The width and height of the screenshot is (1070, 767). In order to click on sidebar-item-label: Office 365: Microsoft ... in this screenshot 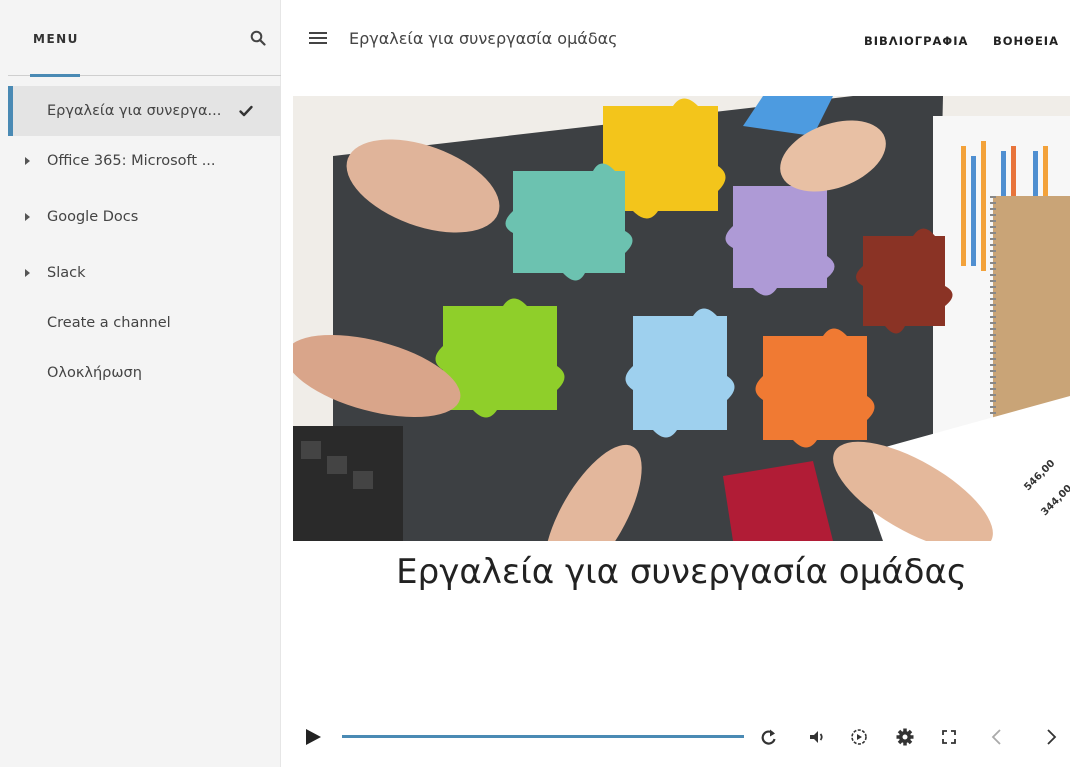, I will do `click(131, 161)`.